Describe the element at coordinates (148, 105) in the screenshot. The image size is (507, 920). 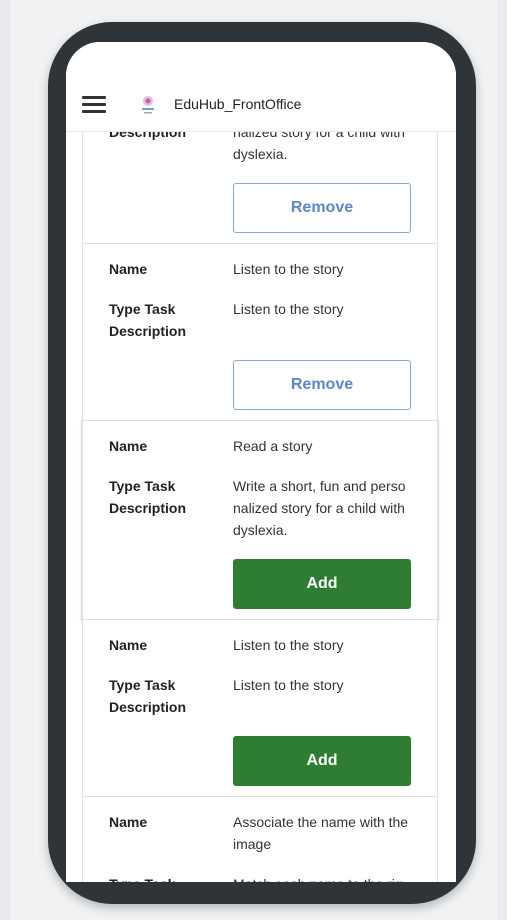
I see `app-logo-icon` at that location.